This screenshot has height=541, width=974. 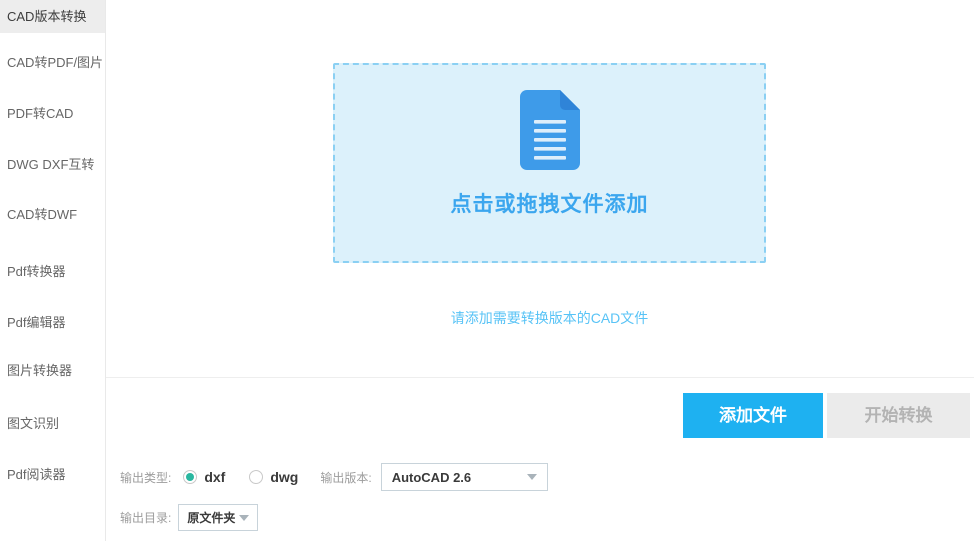 What do you see at coordinates (549, 318) in the screenshot?
I see `add-file-hint: 请添加需要转换版本的CAD文件` at bounding box center [549, 318].